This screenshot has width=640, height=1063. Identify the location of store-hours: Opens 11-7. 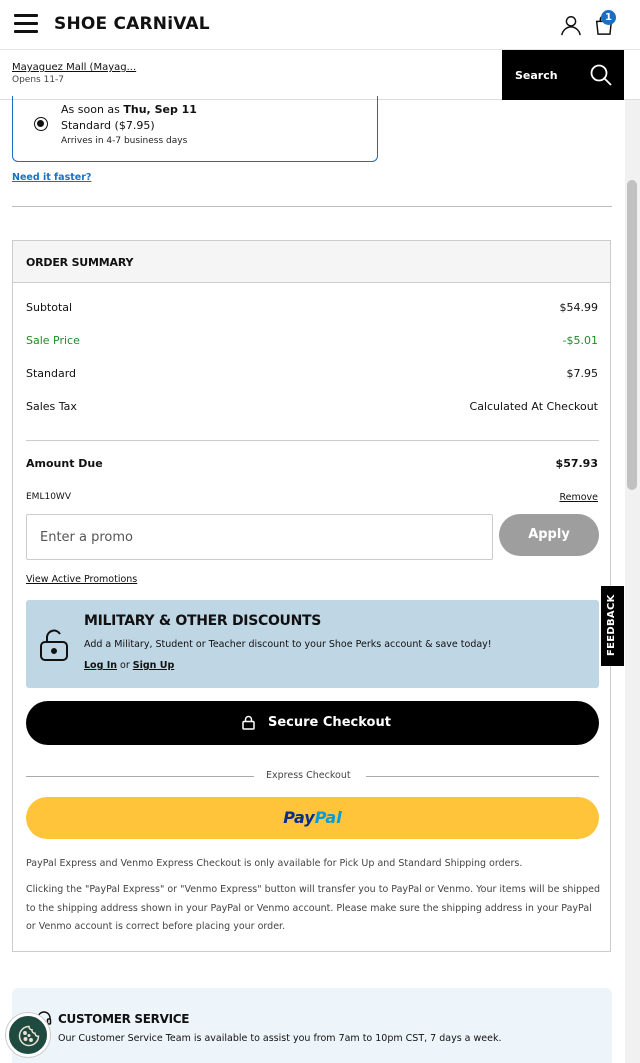
(38, 80).